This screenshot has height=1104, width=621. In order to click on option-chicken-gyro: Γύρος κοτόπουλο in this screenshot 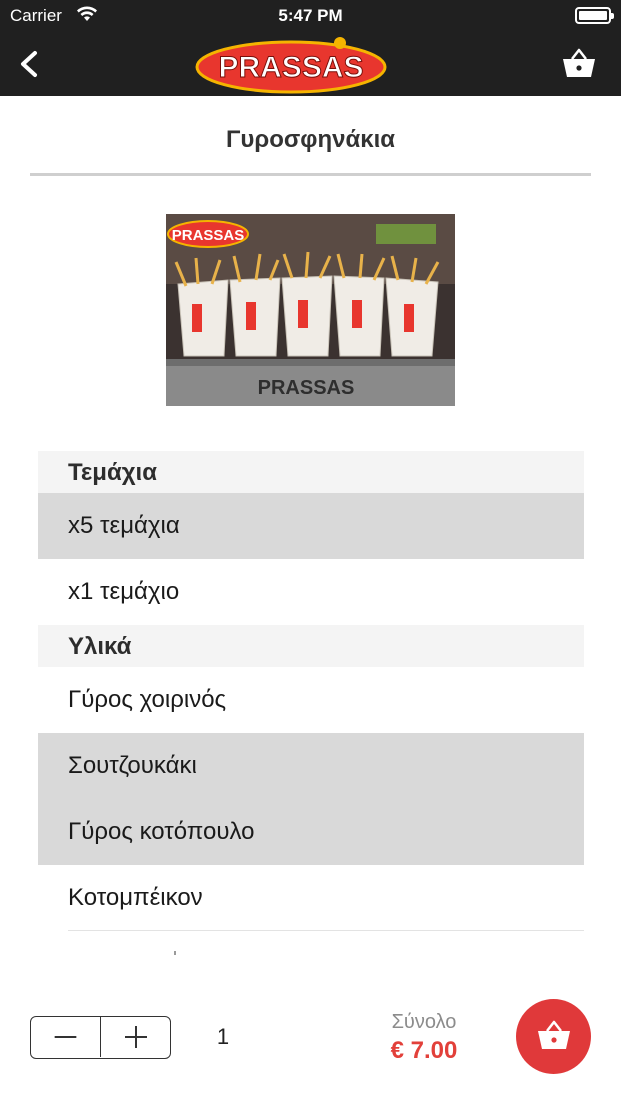, I will do `click(311, 832)`.